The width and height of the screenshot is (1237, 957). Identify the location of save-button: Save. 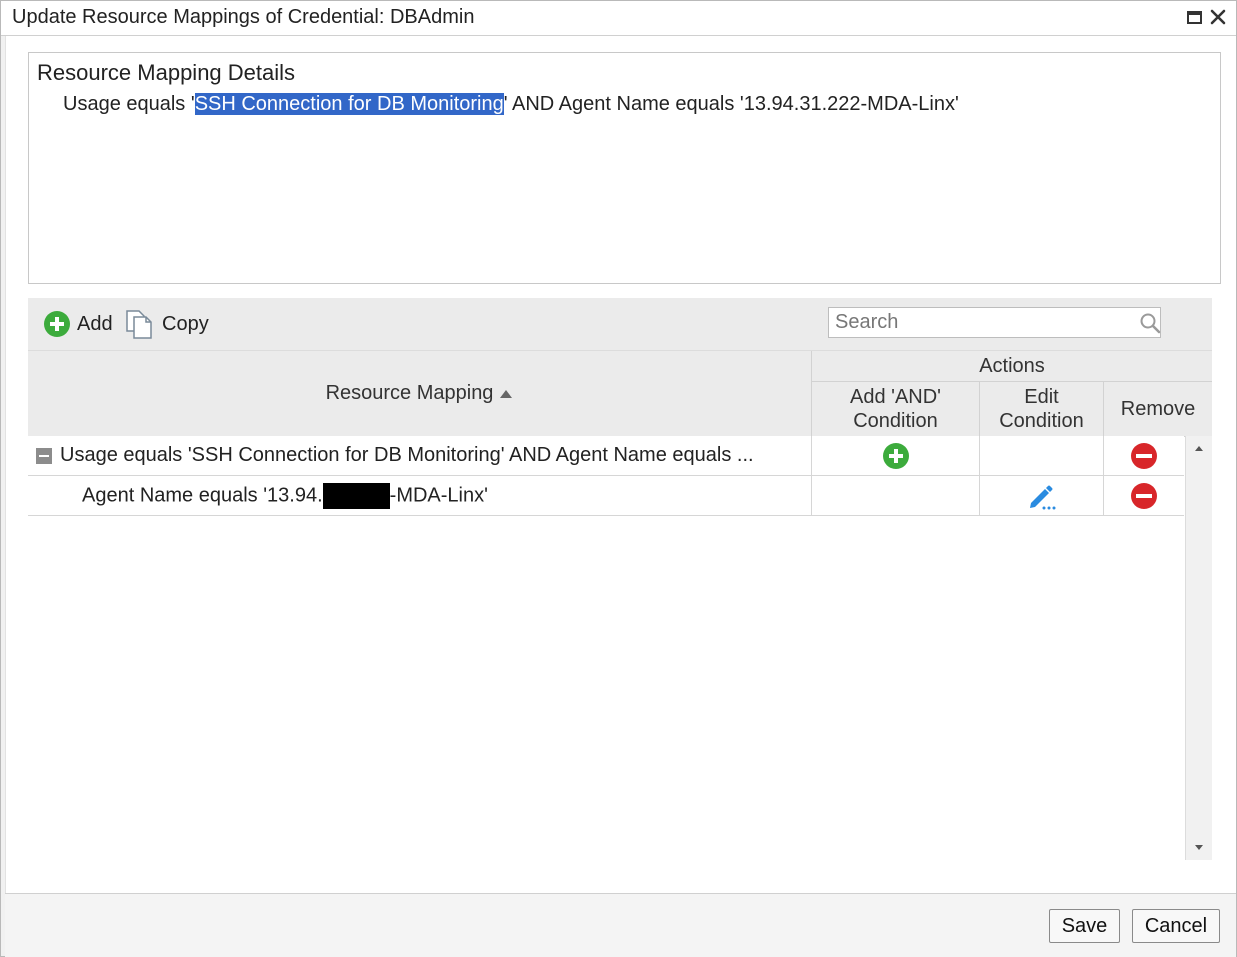
(1084, 926).